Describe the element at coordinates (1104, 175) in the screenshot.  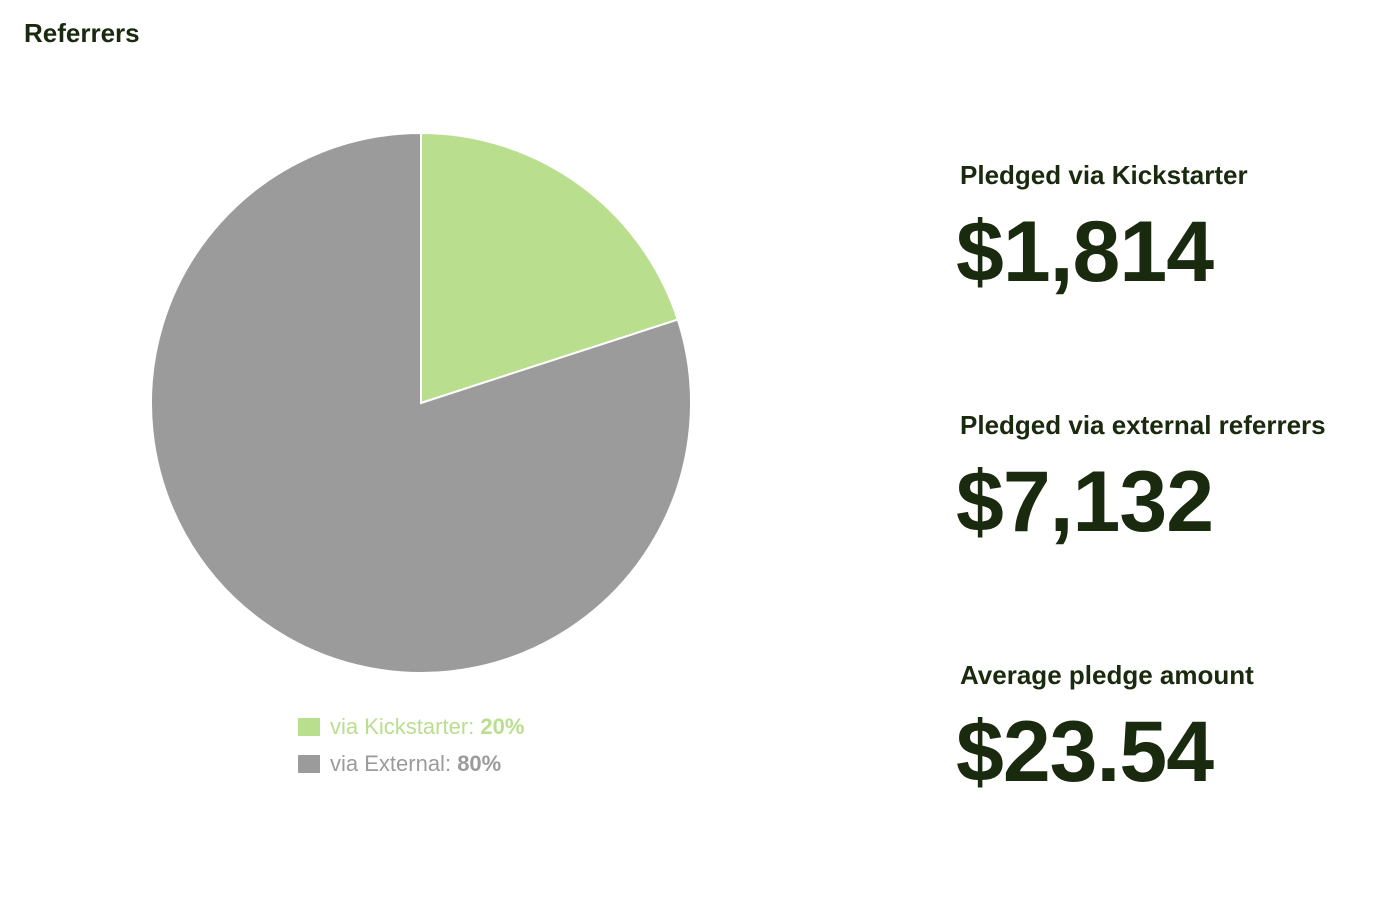
I see `stat-label-kickstarter: Pledged via Kickstarter` at that location.